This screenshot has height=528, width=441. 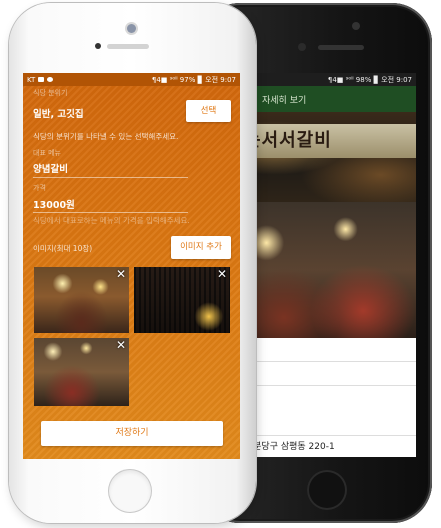 I want to click on back-phone-camera, so click(x=302, y=47).